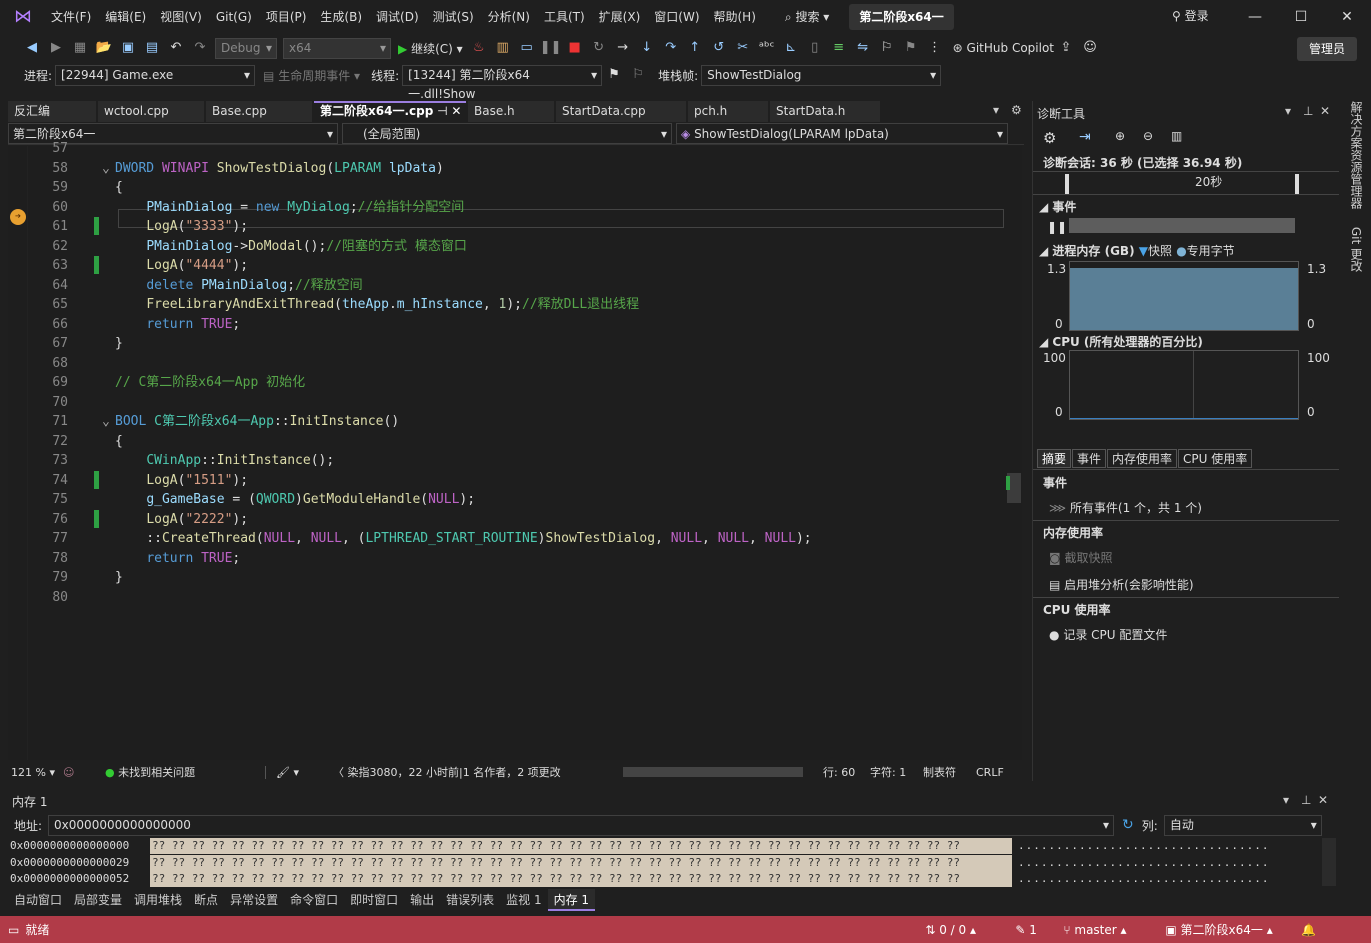  I want to click on editor-tab-4: Base.h, so click(511, 111).